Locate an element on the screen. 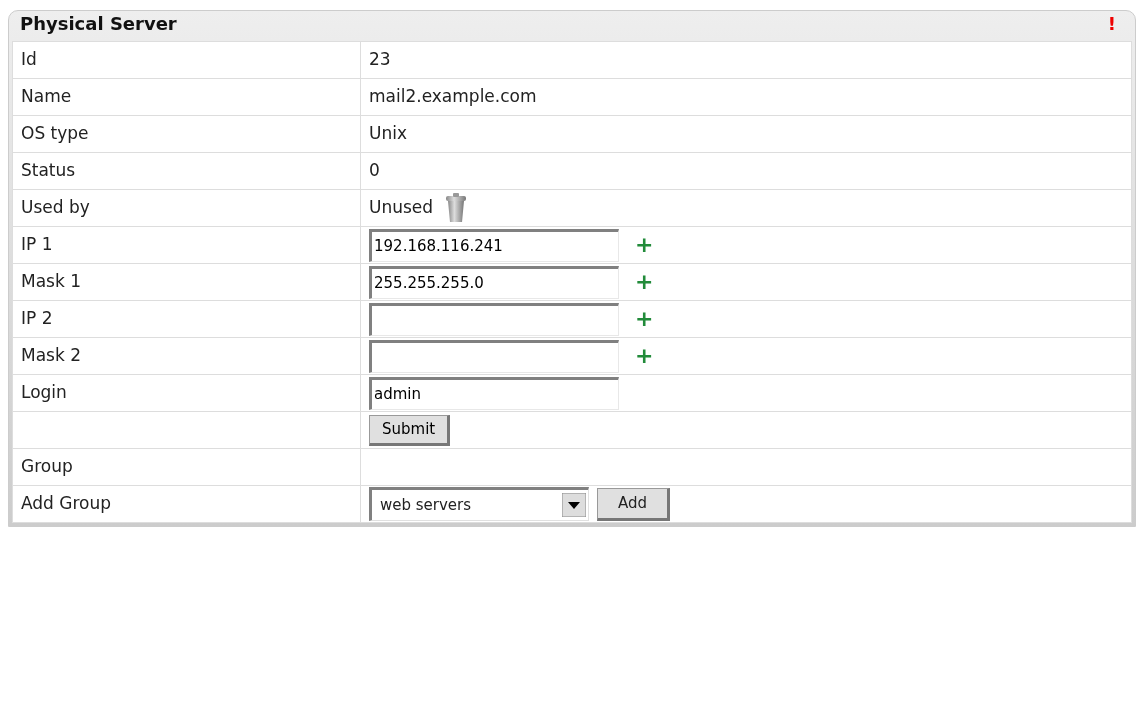 Image resolution: width=1144 pixels, height=706 pixels. field-label: Used by is located at coordinates (186, 208).